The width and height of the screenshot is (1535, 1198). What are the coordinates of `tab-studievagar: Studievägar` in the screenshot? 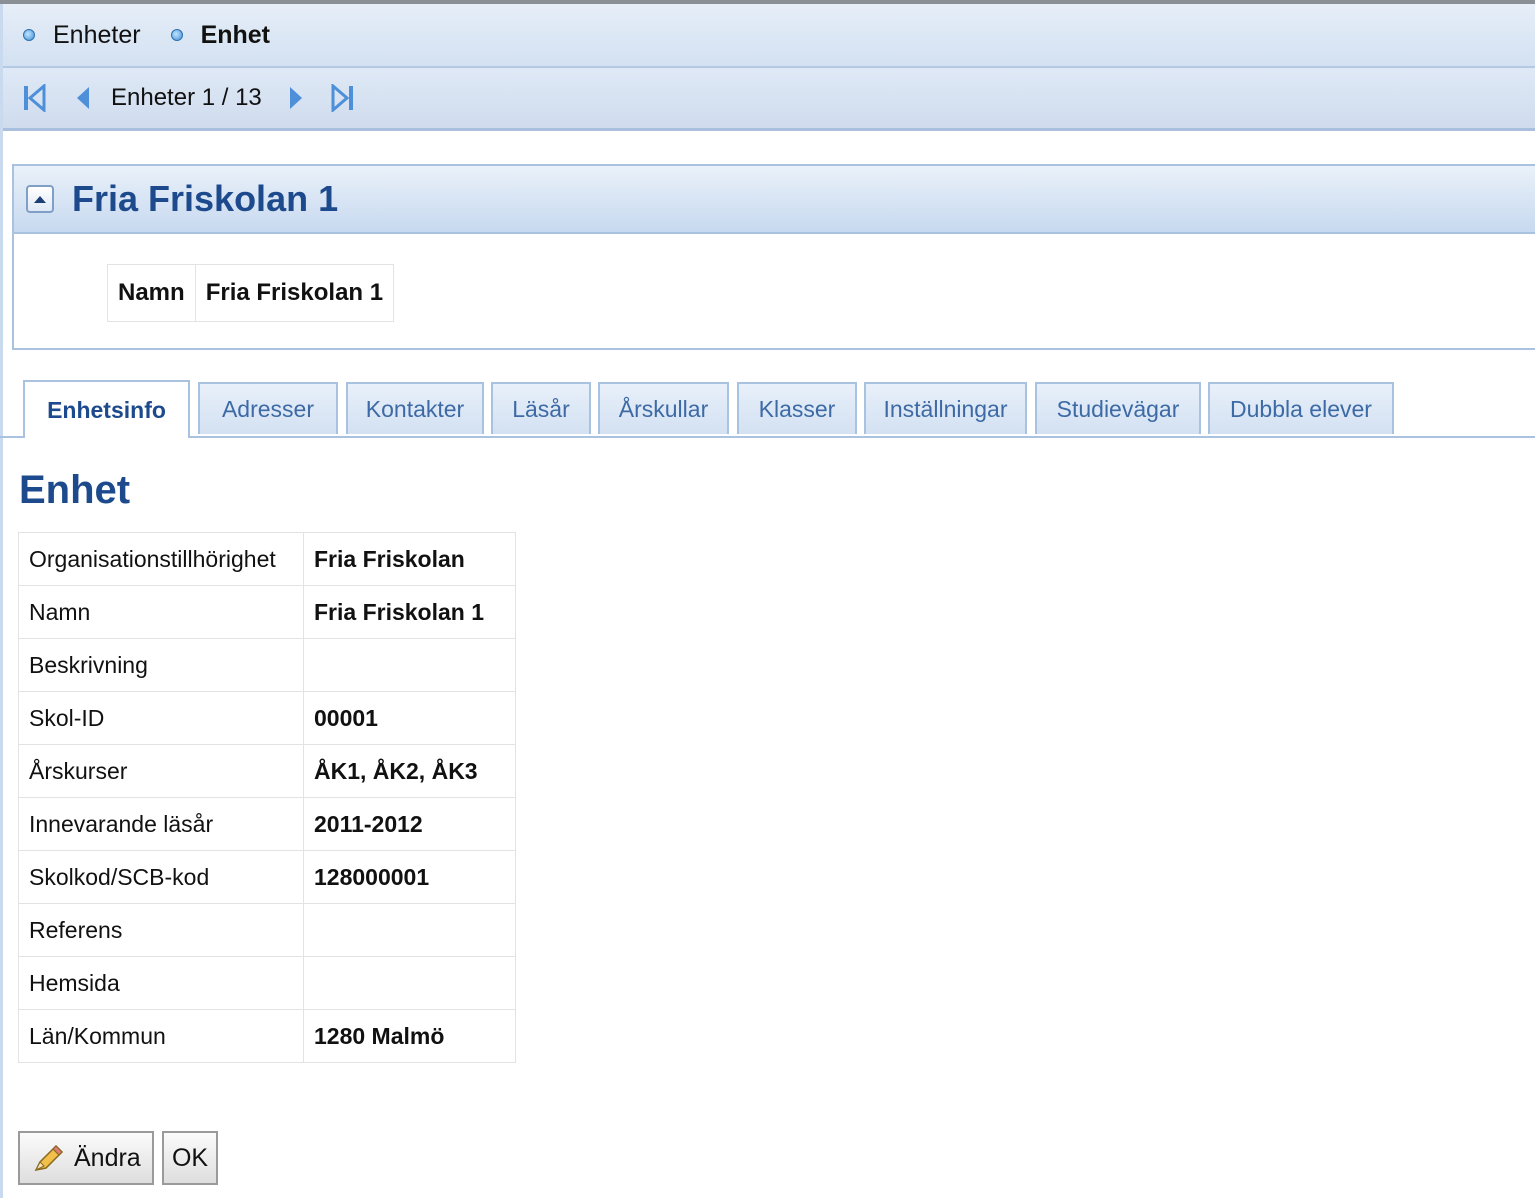 It's located at (1118, 408).